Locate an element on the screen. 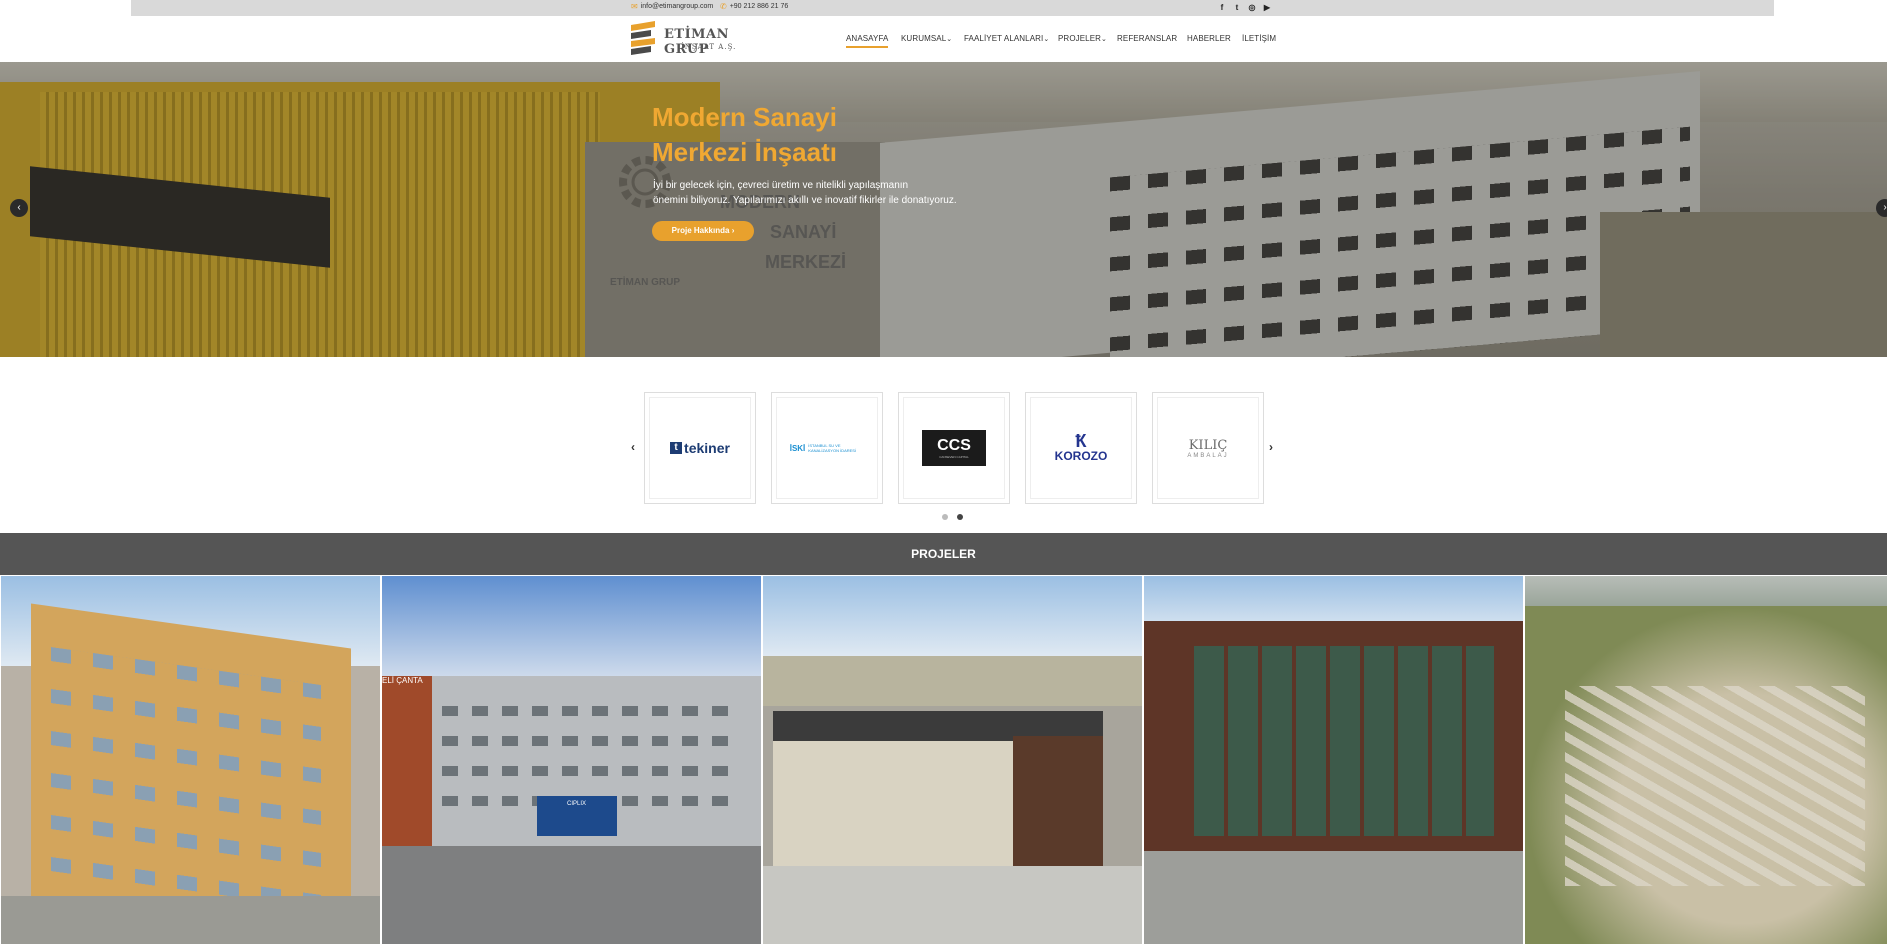 Image resolution: width=1887 pixels, height=944 pixels. client-name: KILIÇ is located at coordinates (1208, 445).